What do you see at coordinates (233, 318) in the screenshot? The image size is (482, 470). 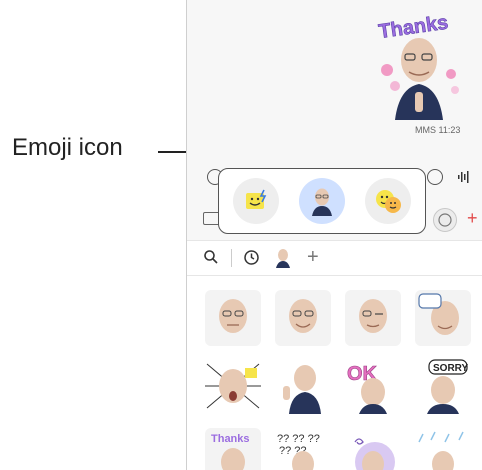 I see `sticker-avatar-neutral` at bounding box center [233, 318].